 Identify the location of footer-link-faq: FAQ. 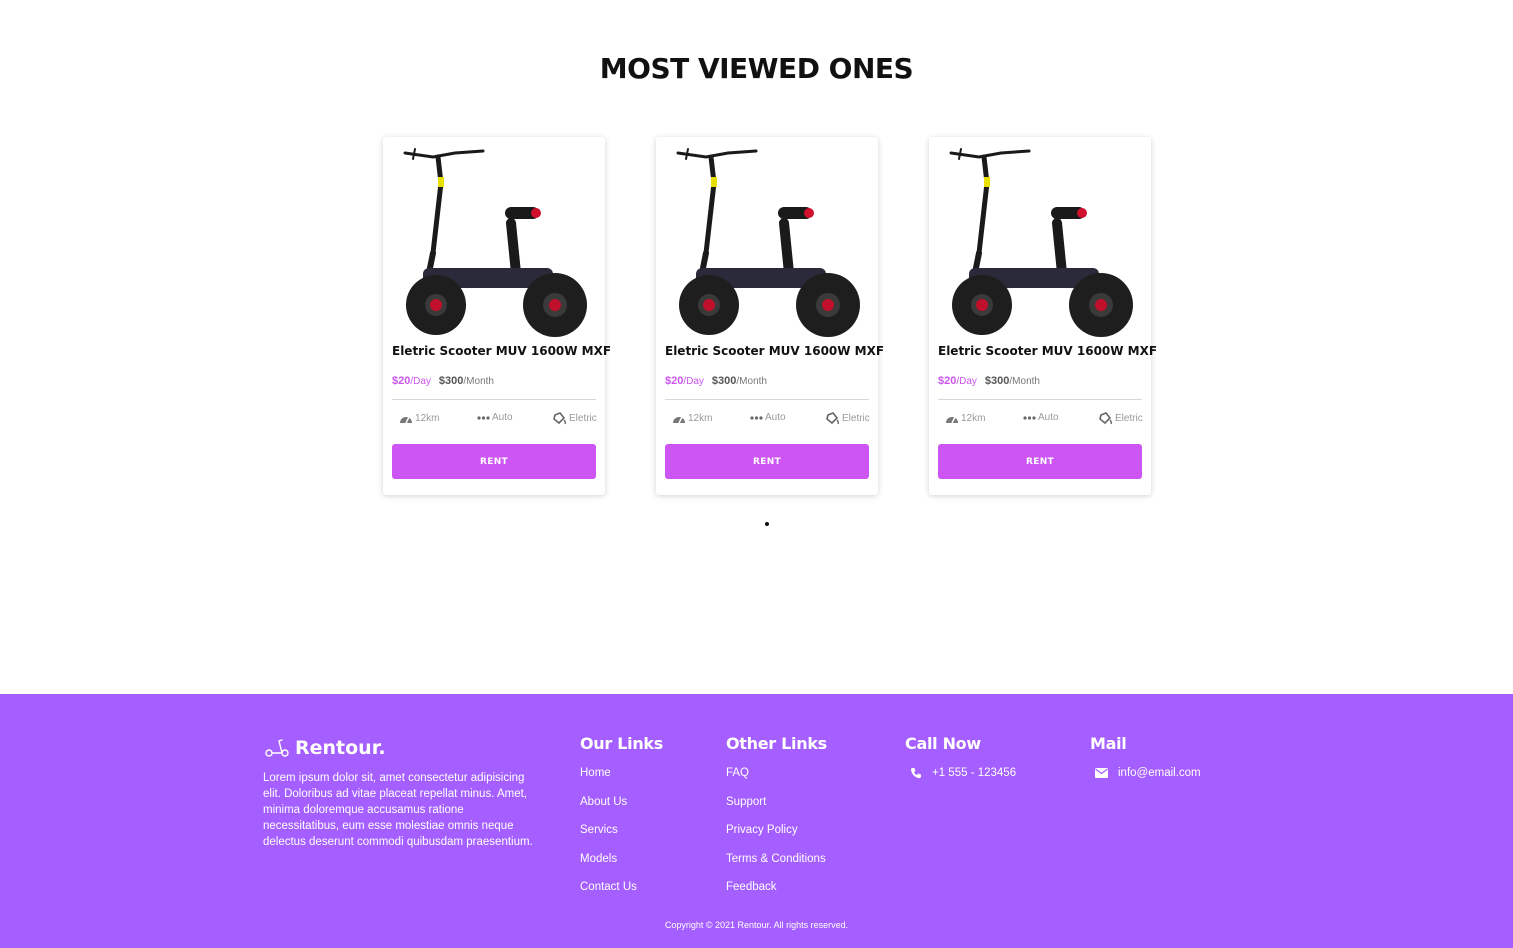
(776, 781).